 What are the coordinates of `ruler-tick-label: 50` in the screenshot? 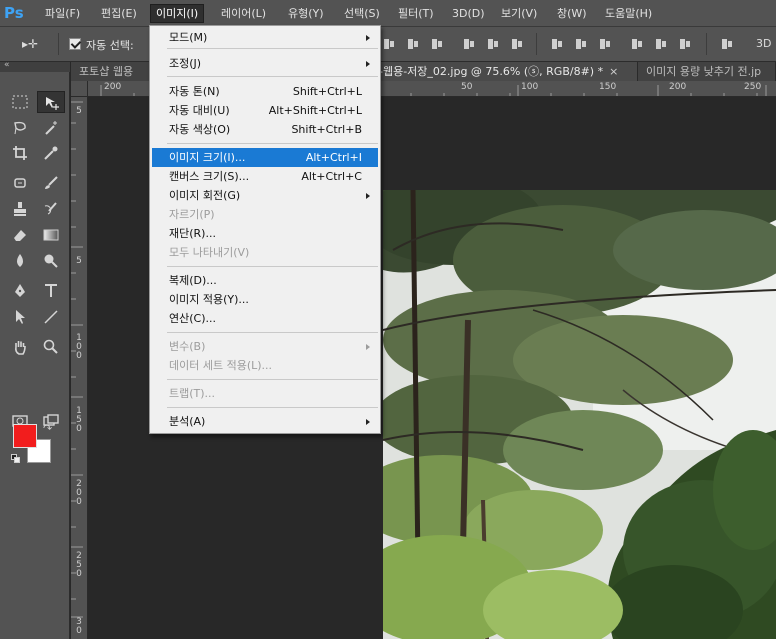 It's located at (467, 87).